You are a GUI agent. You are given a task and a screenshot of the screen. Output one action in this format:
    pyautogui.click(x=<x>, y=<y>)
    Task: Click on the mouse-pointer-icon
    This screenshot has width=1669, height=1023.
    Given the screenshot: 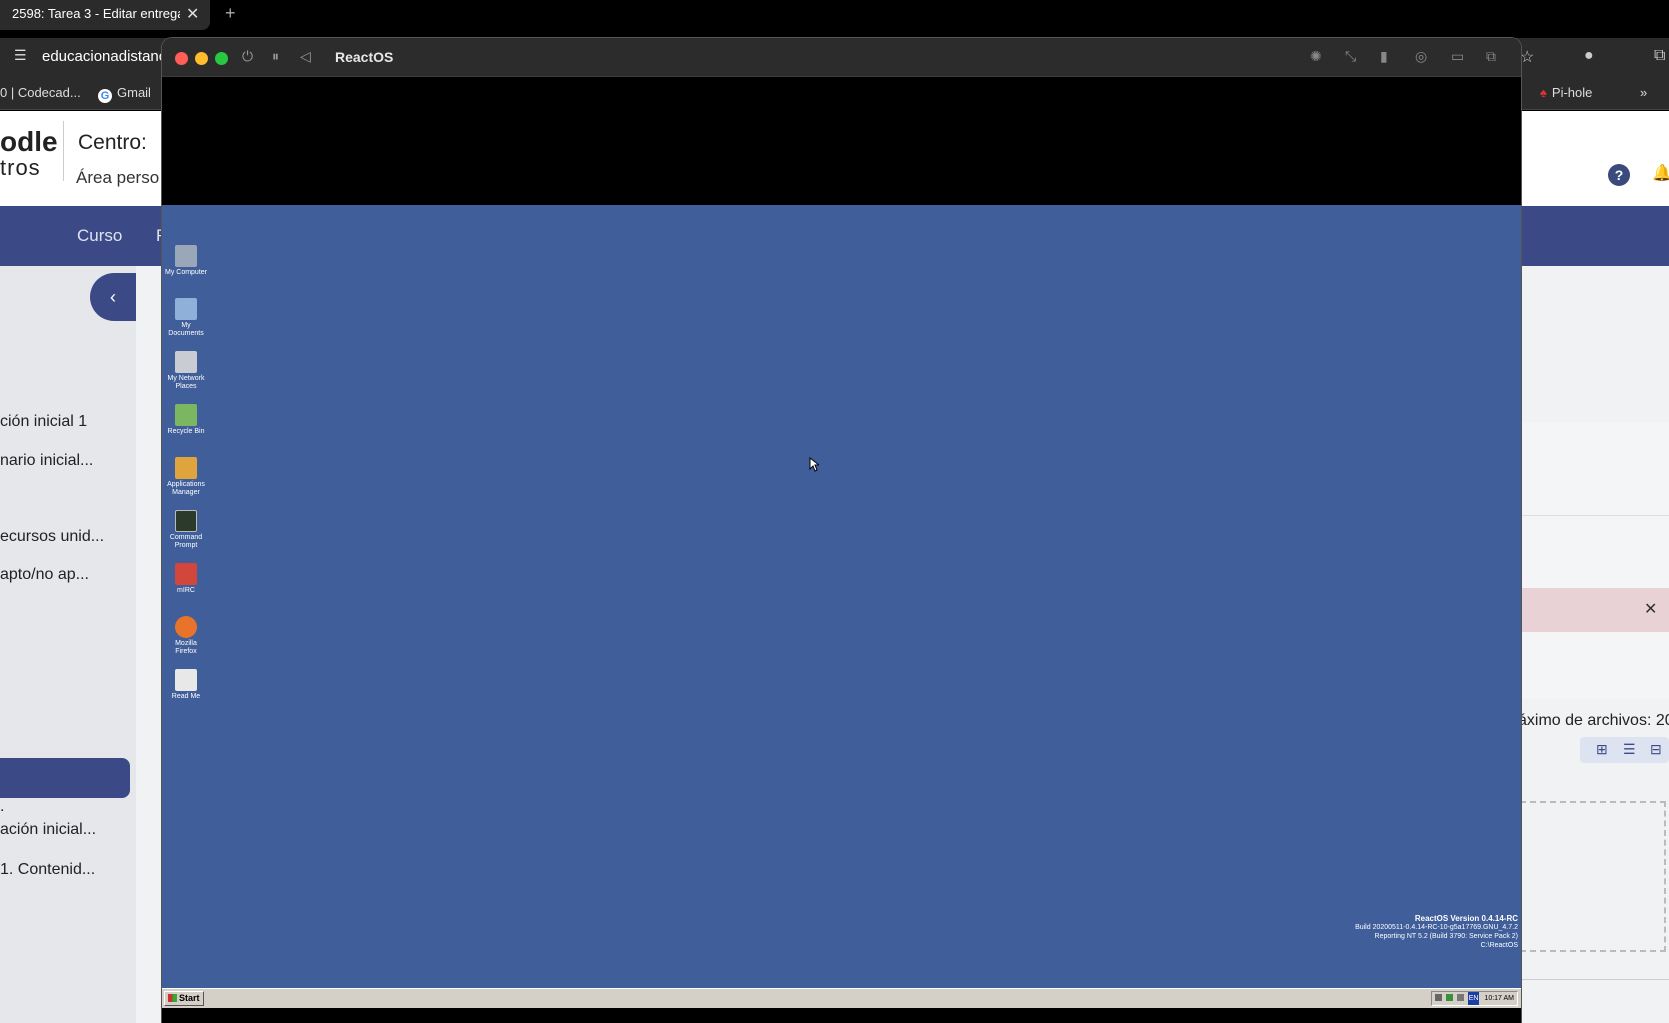 What is the action you would take?
    pyautogui.click(x=814, y=464)
    